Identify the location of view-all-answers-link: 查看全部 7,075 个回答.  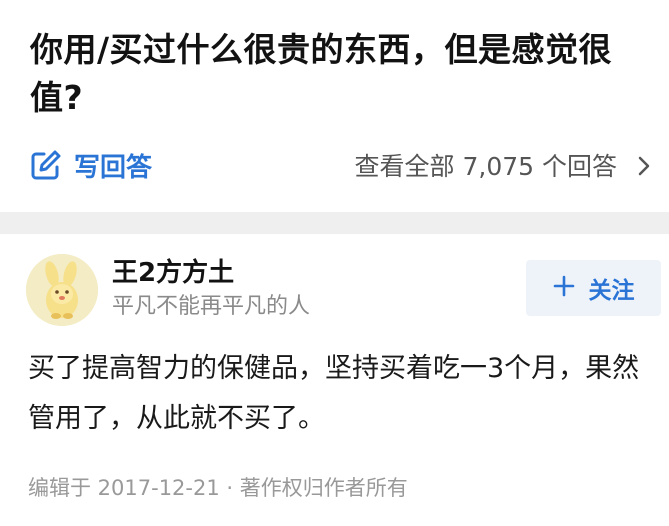
(505, 165).